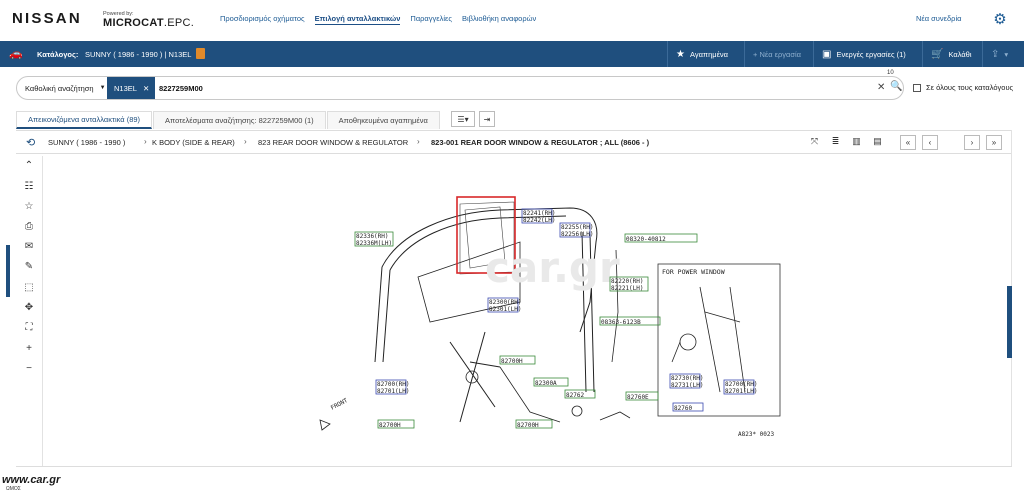  I want to click on split-view-icon: ▥, so click(856, 141).